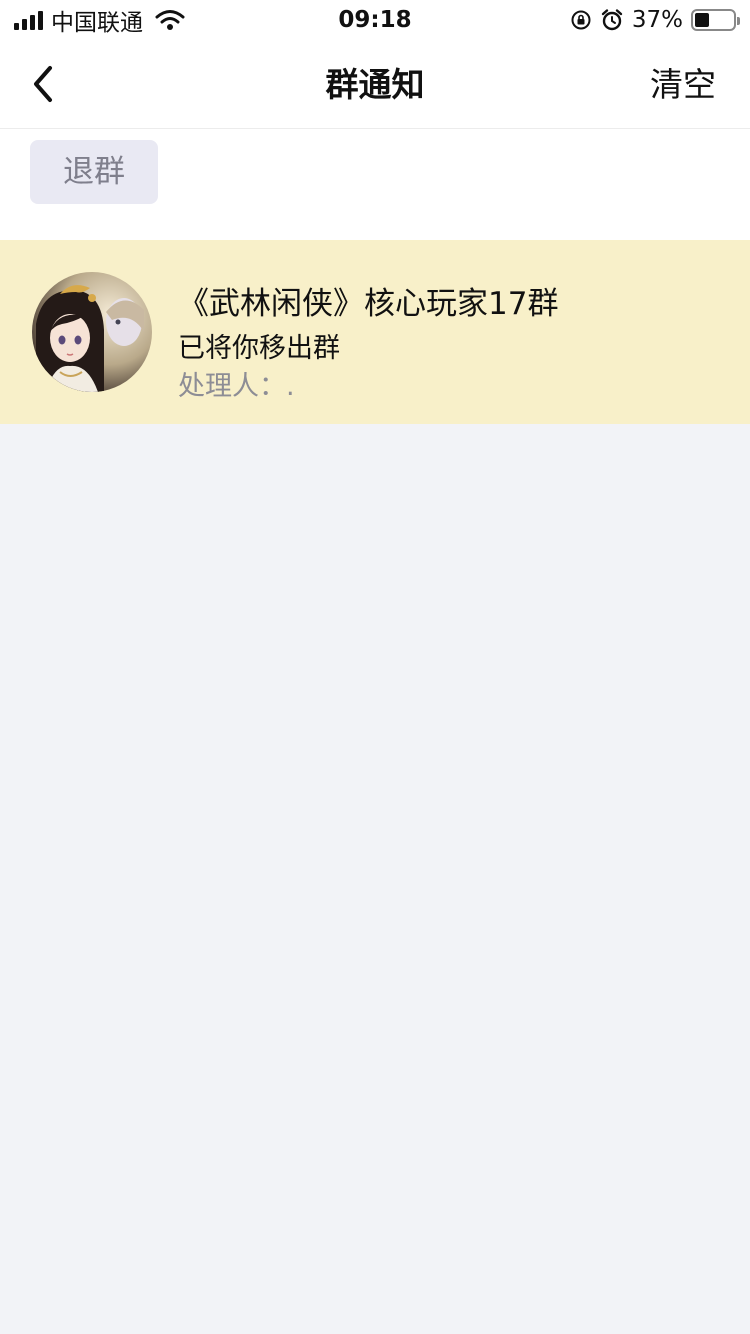  Describe the element at coordinates (612, 20) in the screenshot. I see `alarm-icon` at that location.